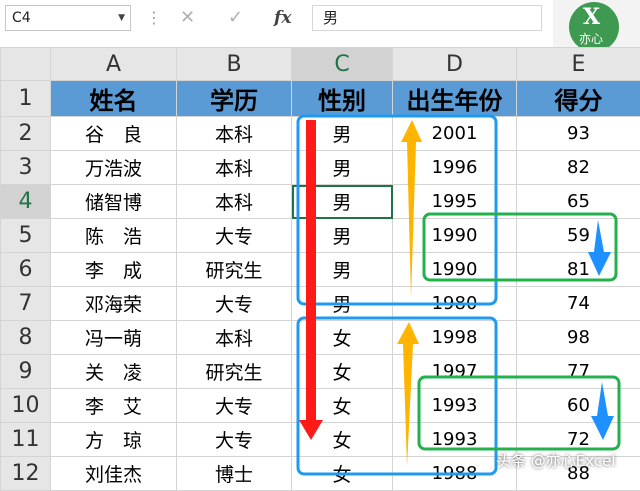 The width and height of the screenshot is (640, 491). Describe the element at coordinates (578, 202) in the screenshot. I see `cell: 65` at that location.